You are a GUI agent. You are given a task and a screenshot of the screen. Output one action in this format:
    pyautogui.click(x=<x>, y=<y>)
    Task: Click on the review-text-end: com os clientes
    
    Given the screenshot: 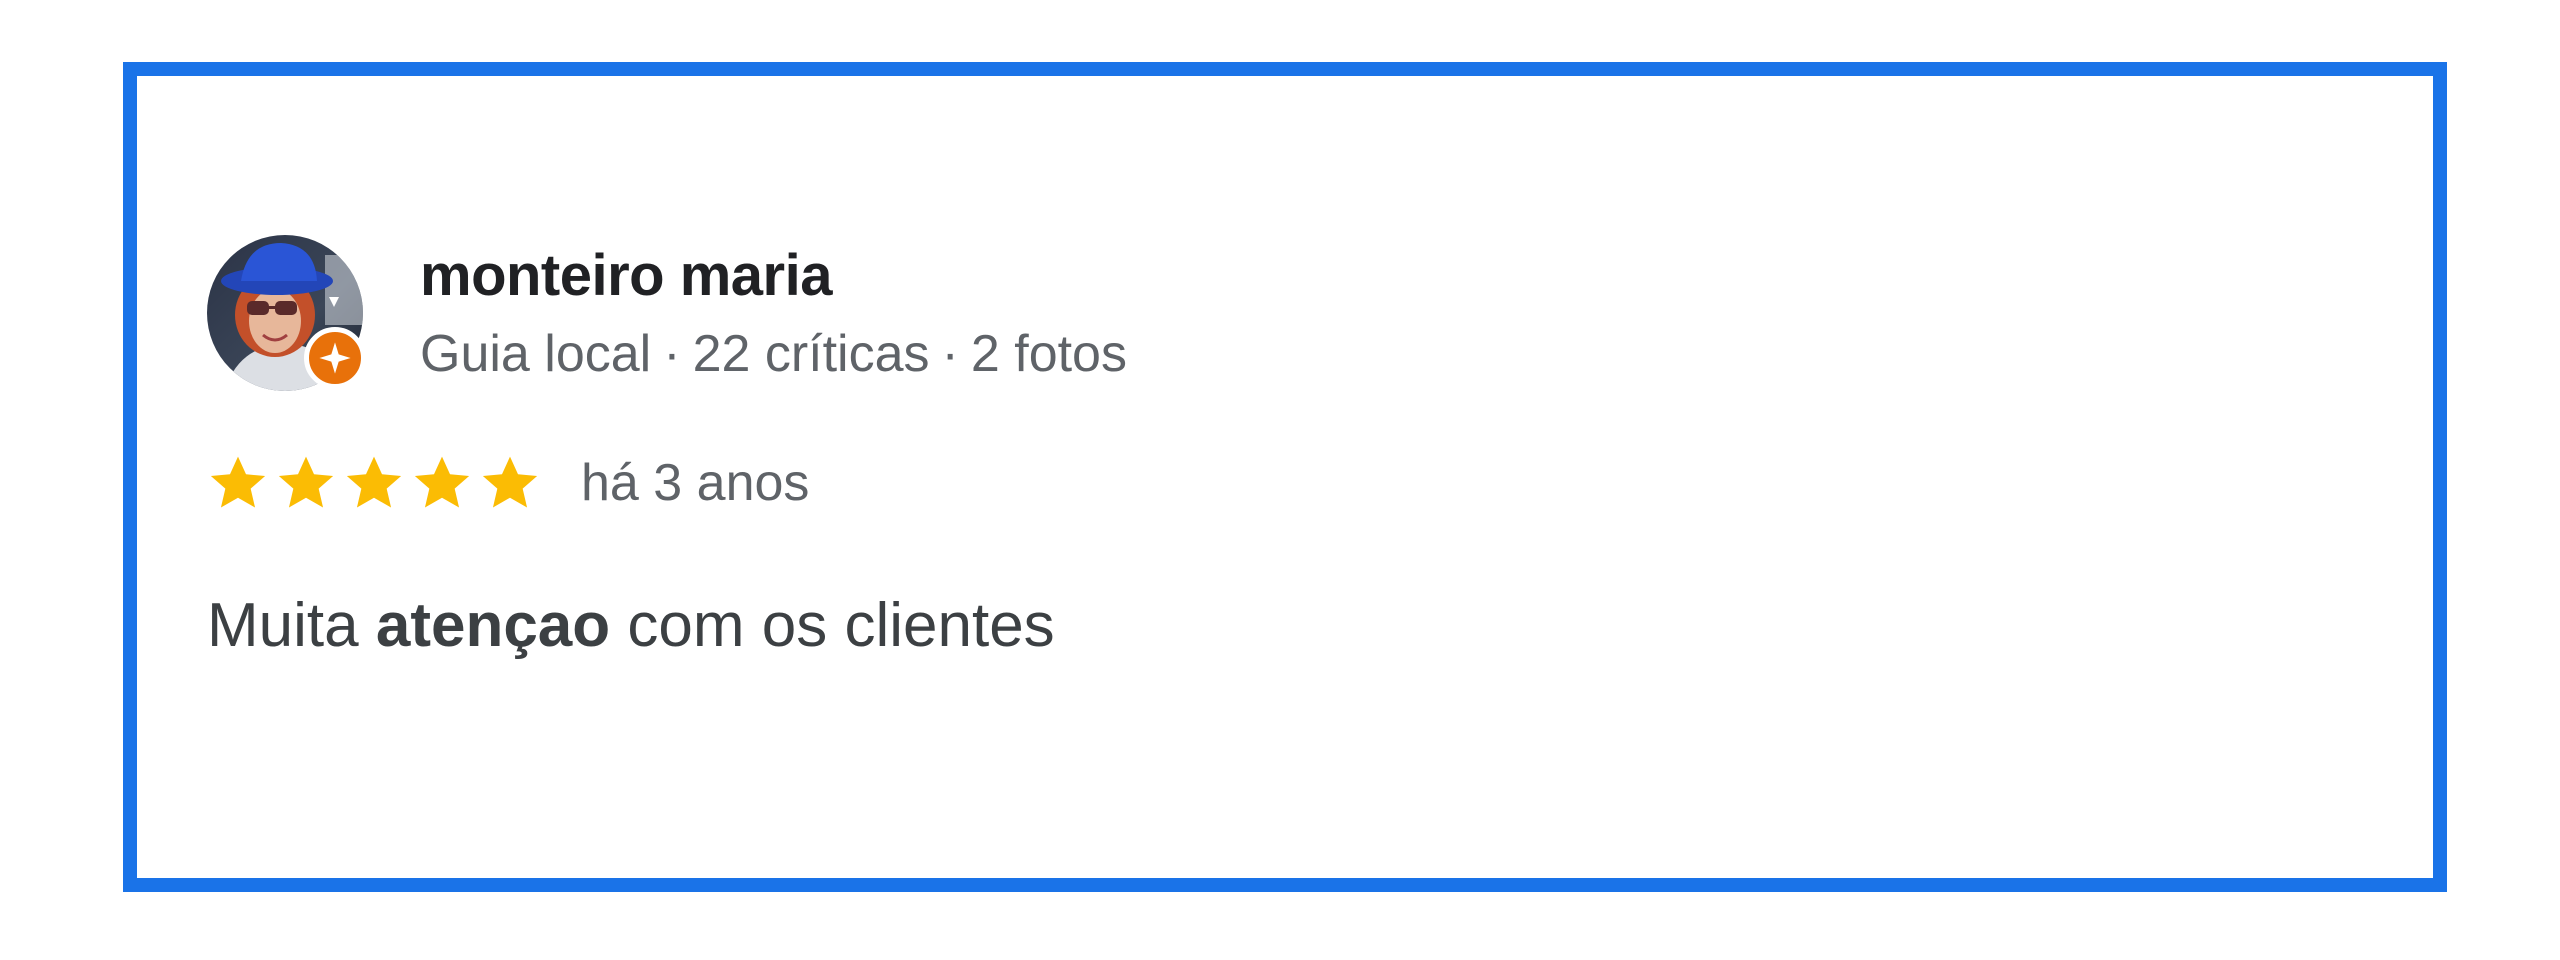 What is the action you would take?
    pyautogui.click(x=832, y=625)
    